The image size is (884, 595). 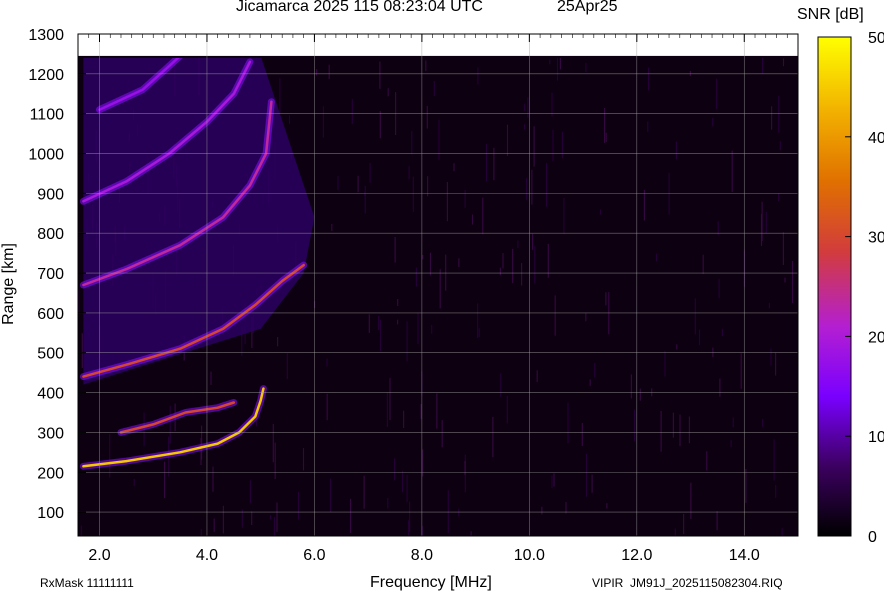 I want to click on y-tick-label: 1000, so click(x=46, y=155).